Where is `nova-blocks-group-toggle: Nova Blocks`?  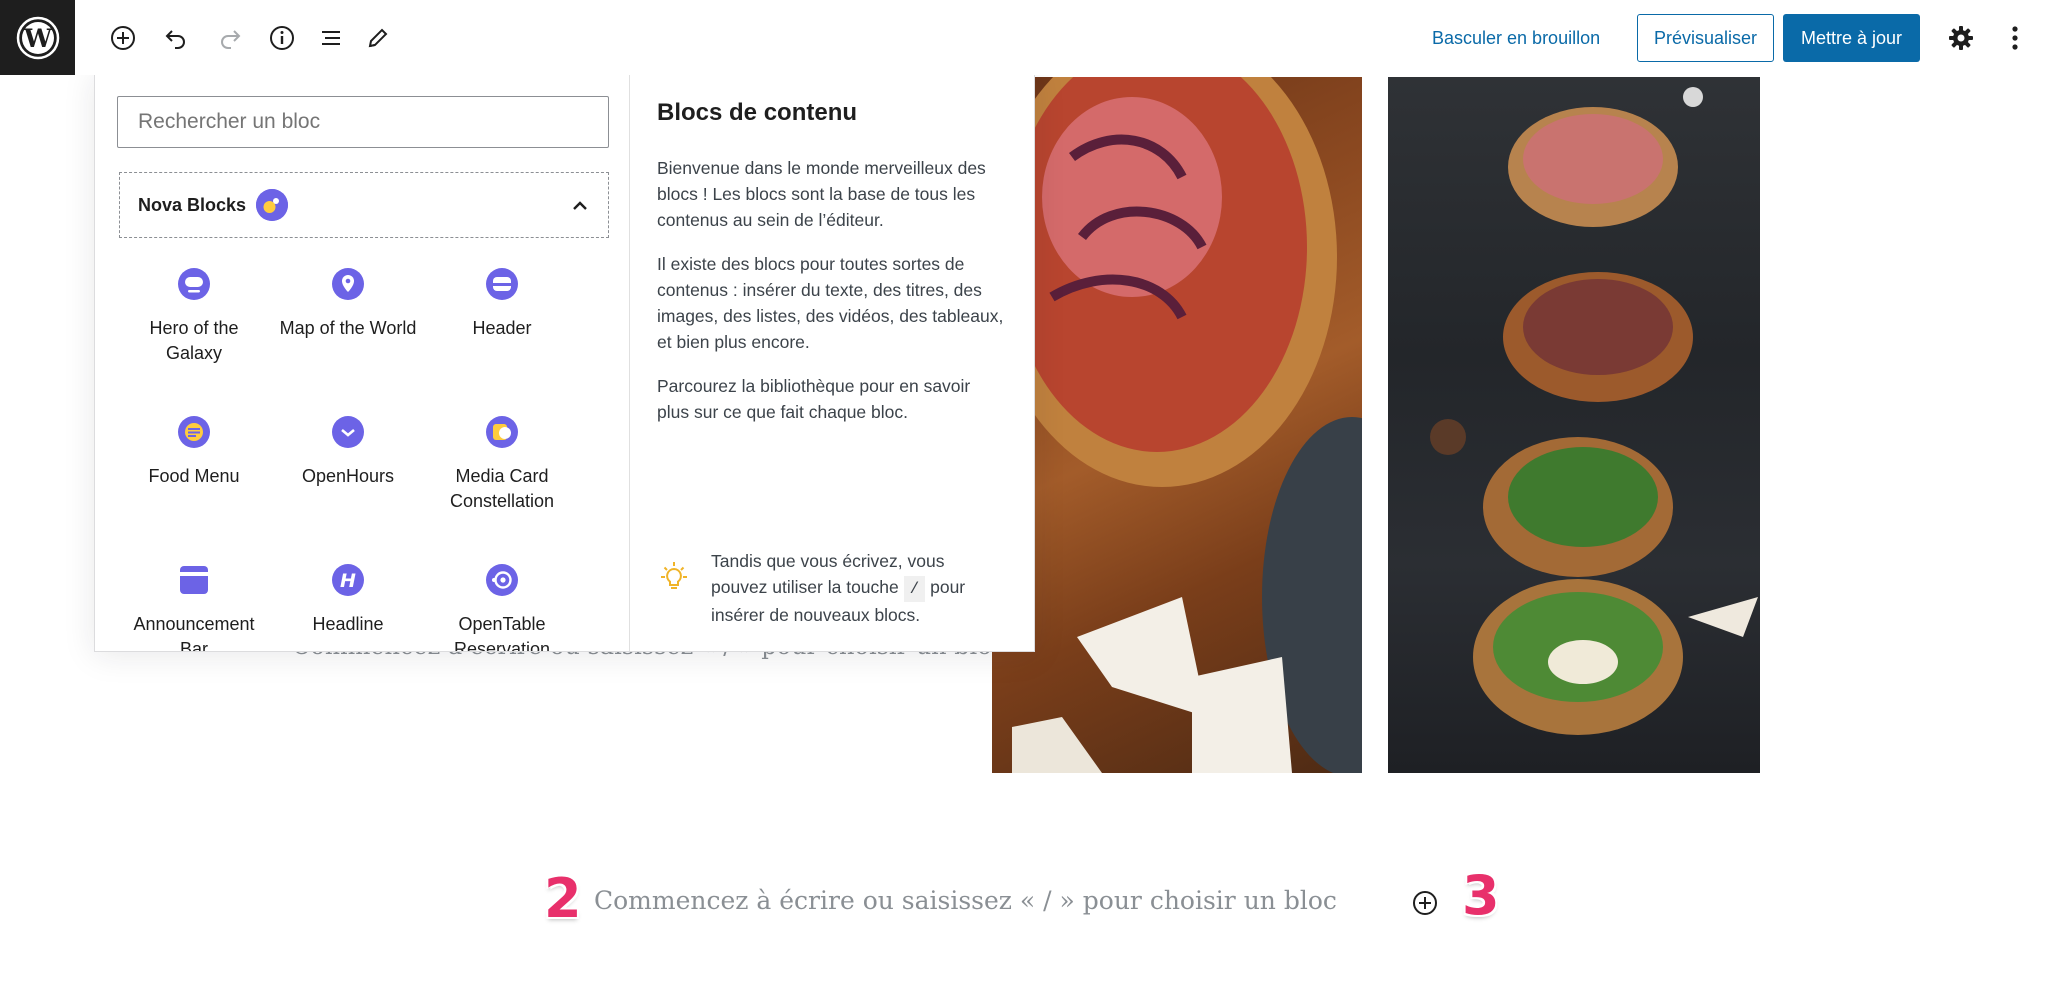 nova-blocks-group-toggle: Nova Blocks is located at coordinates (364, 205).